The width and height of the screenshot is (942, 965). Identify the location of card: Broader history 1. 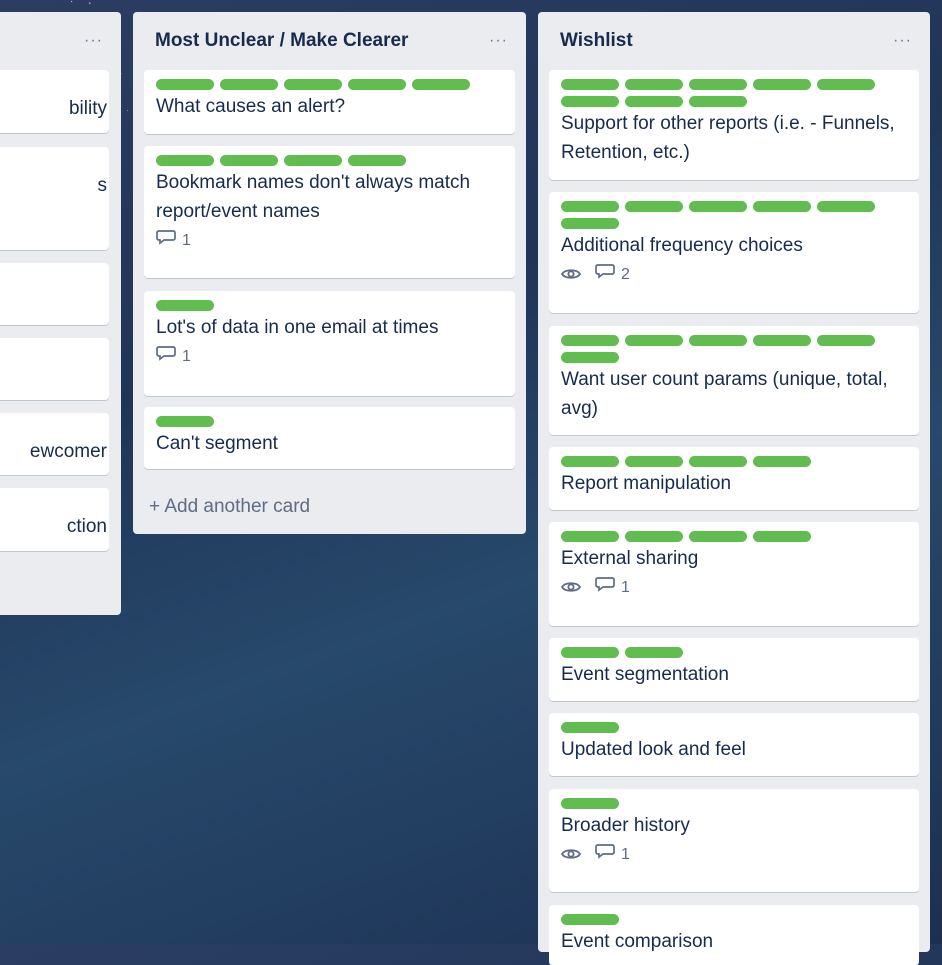
(734, 840).